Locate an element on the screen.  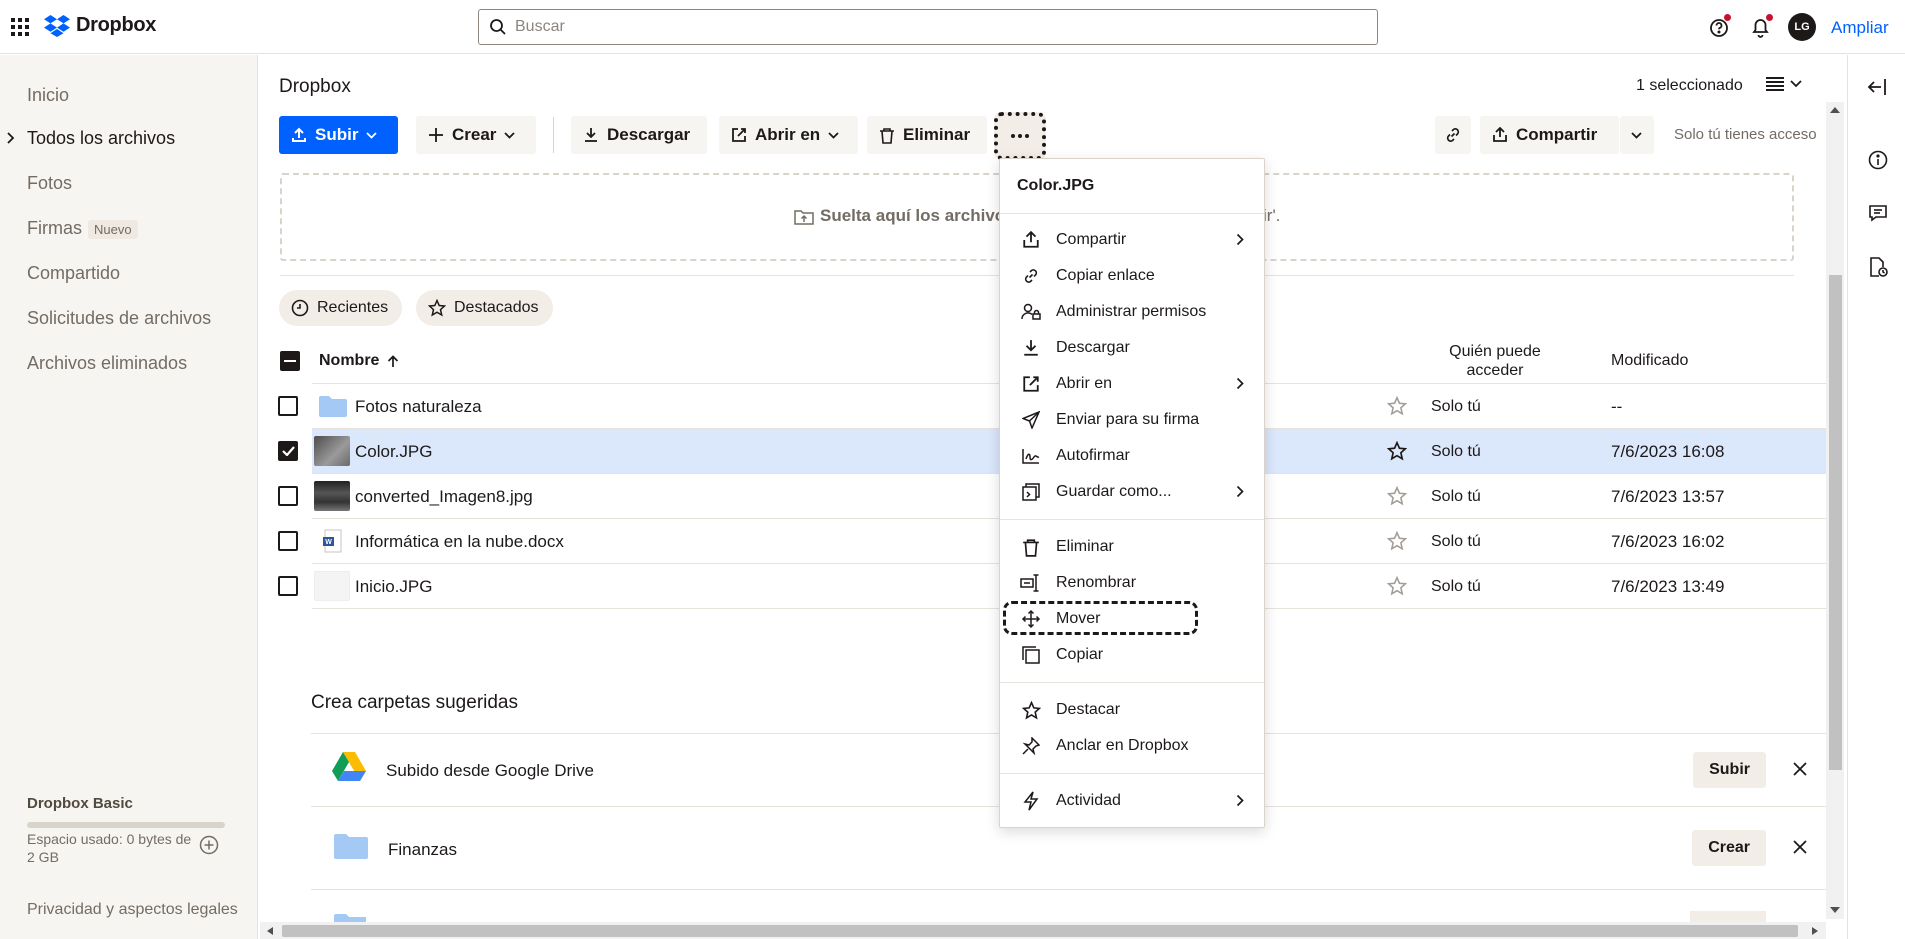
bell-icon is located at coordinates (1761, 26).